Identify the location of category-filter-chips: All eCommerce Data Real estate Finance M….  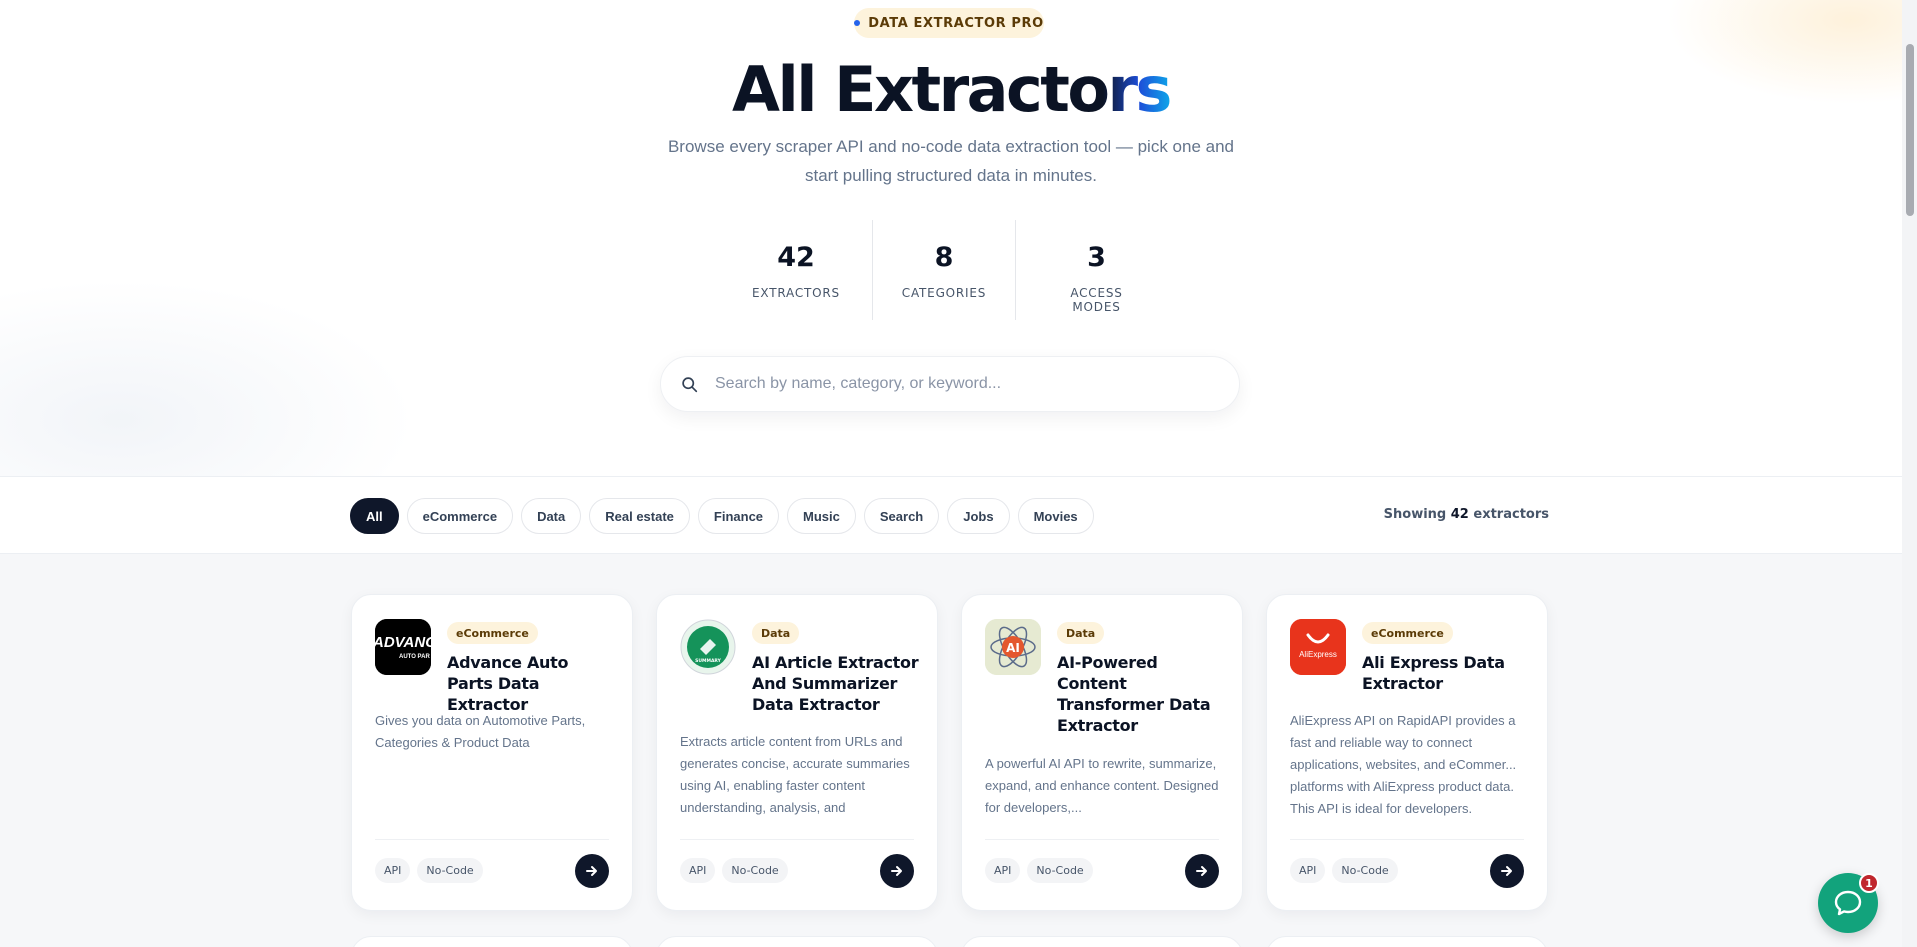
(722, 516).